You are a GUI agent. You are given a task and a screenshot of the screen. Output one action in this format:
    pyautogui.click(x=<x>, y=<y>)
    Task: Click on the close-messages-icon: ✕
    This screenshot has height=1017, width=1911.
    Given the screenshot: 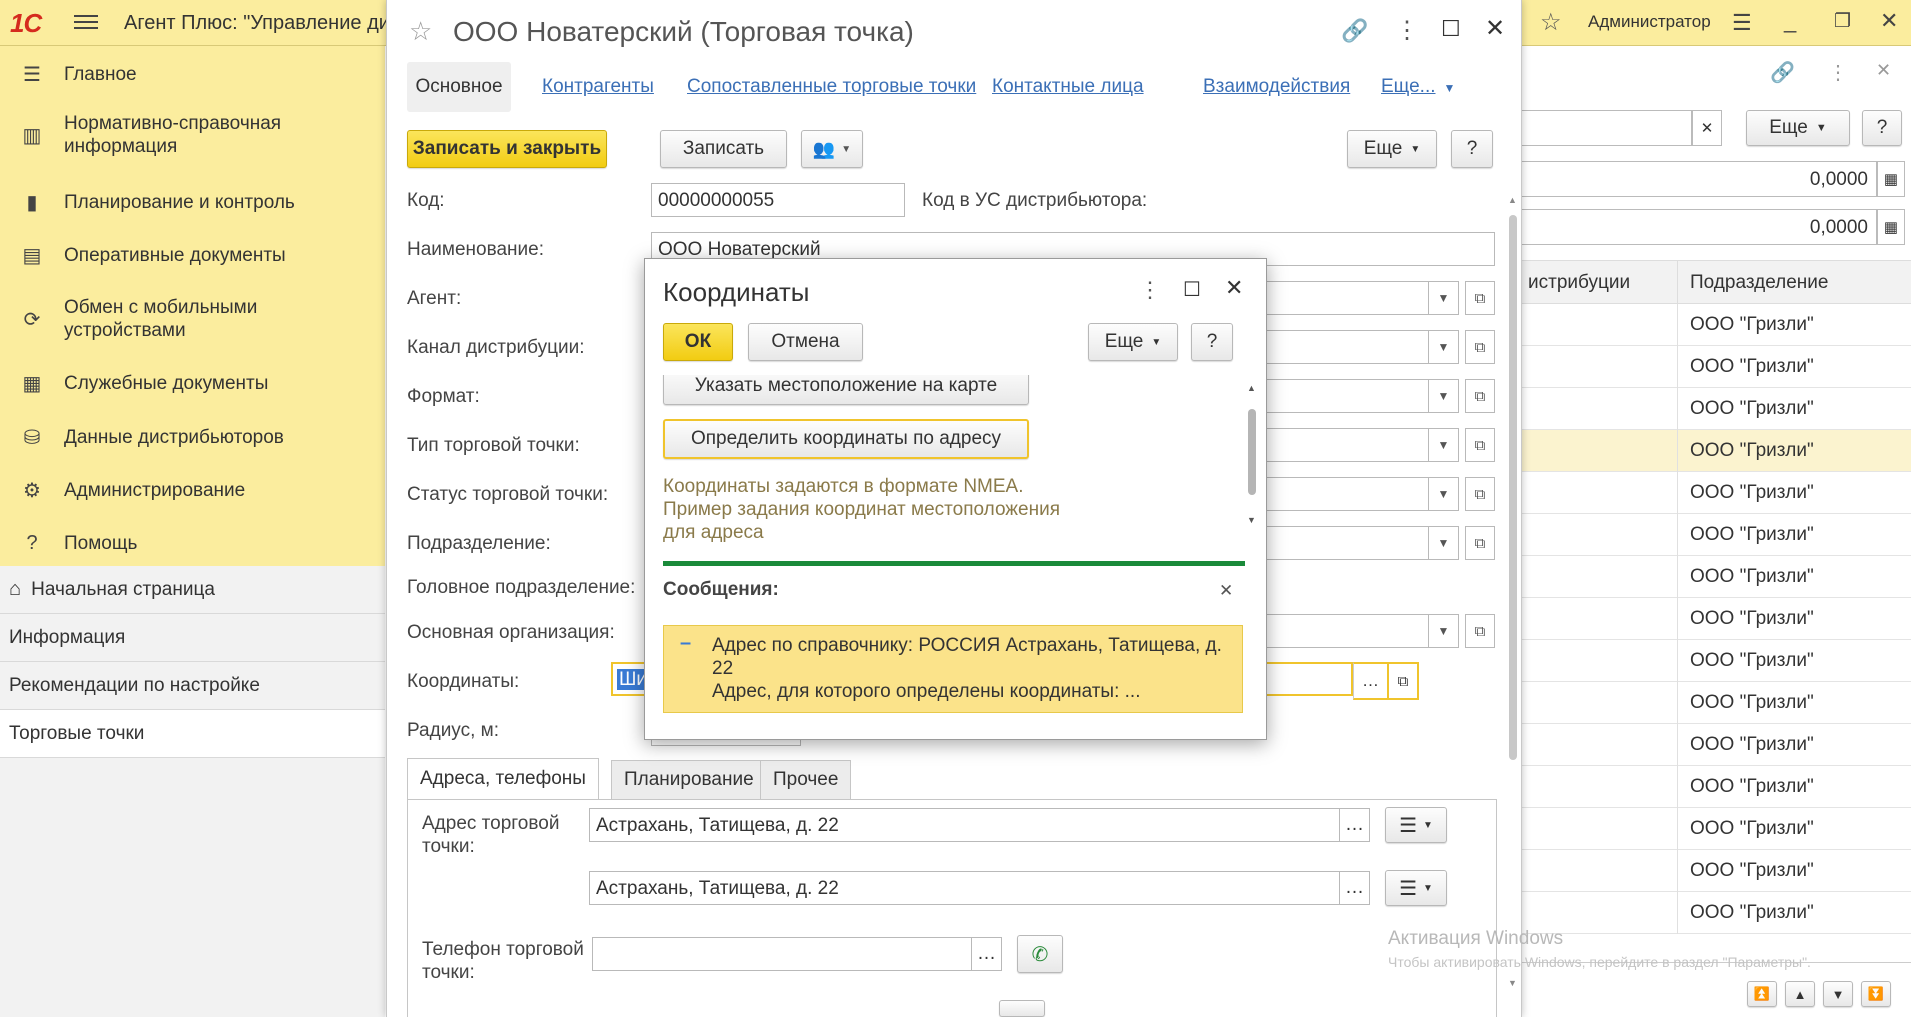 What is the action you would take?
    pyautogui.click(x=1226, y=591)
    